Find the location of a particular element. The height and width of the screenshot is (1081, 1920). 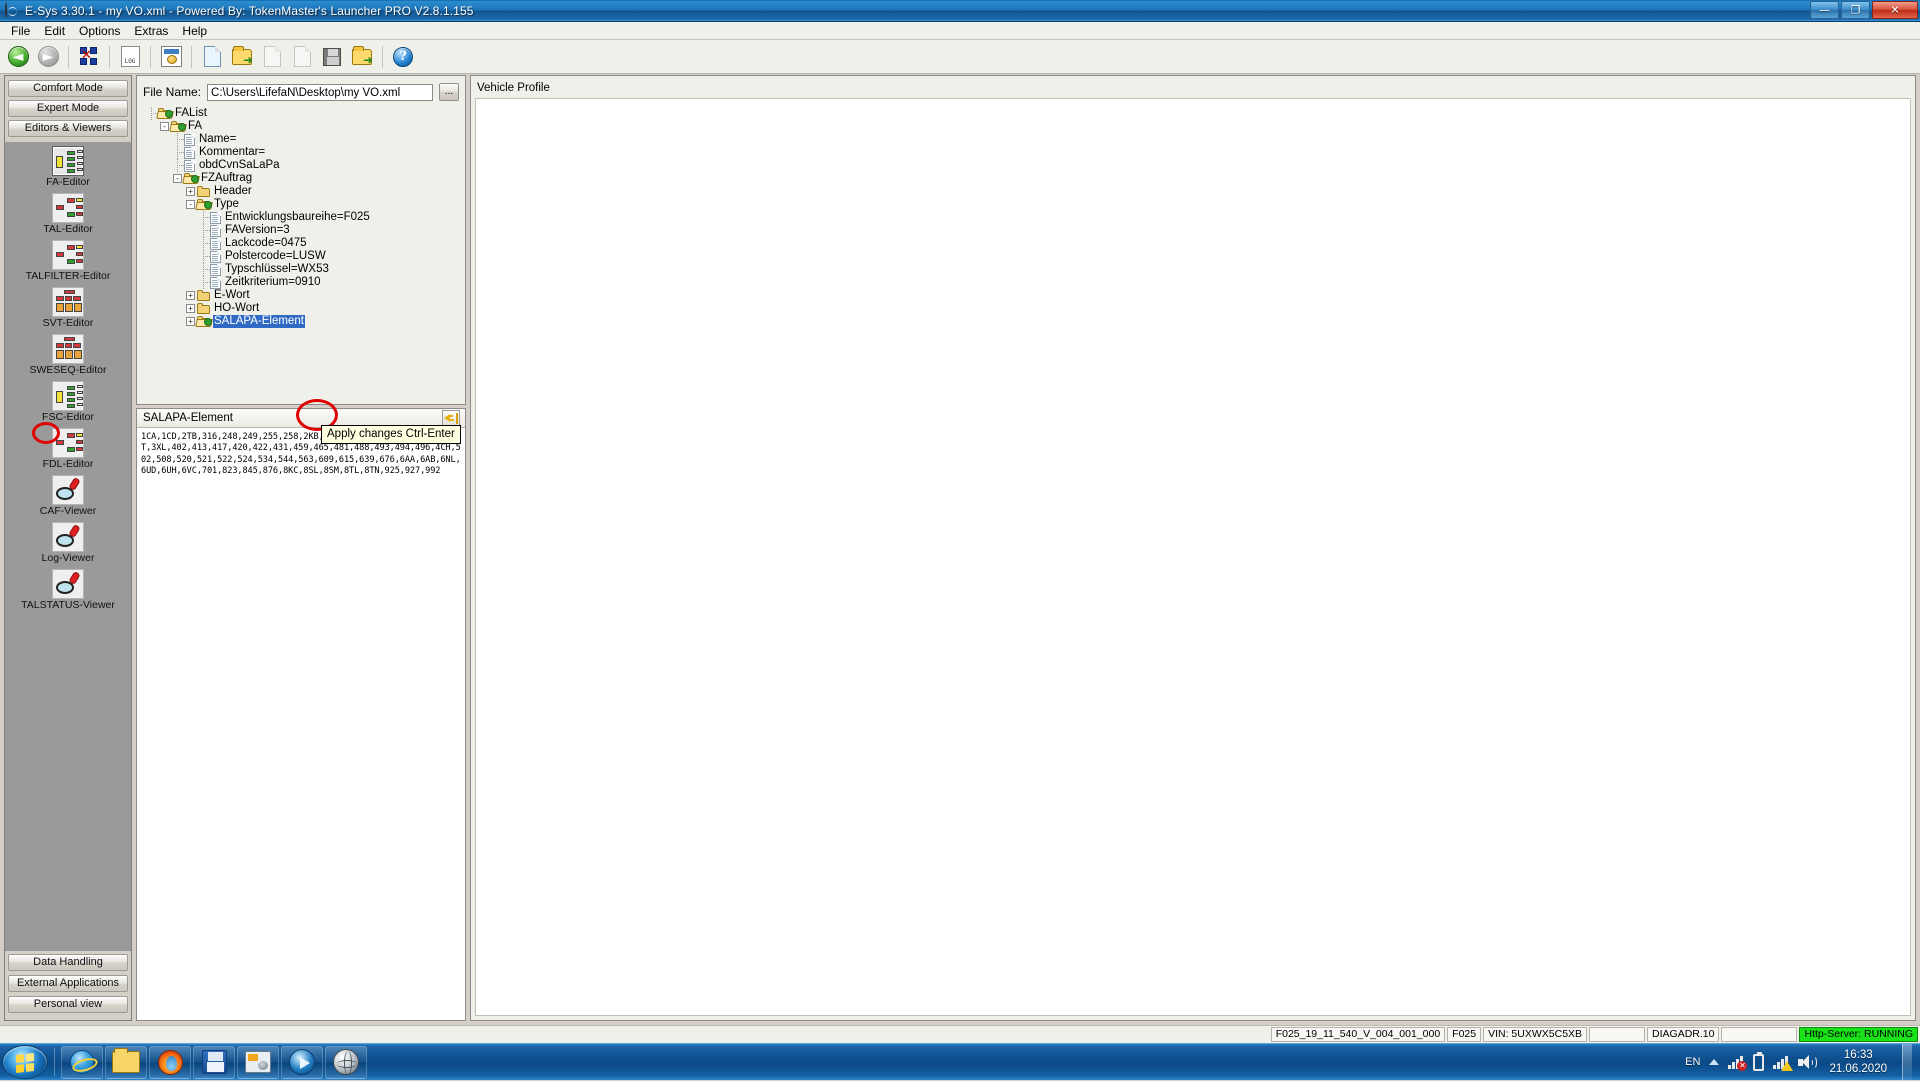

apply-changes-button is located at coordinates (451, 418).